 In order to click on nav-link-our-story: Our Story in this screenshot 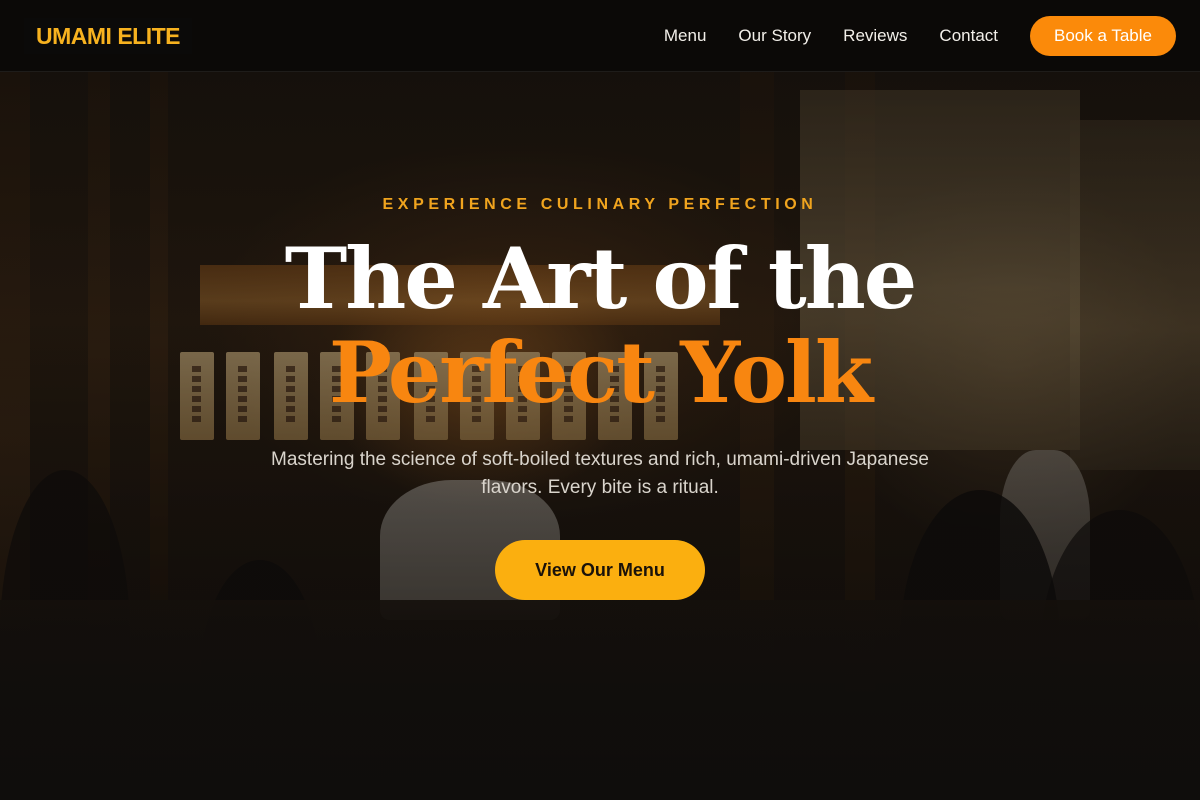, I will do `click(774, 36)`.